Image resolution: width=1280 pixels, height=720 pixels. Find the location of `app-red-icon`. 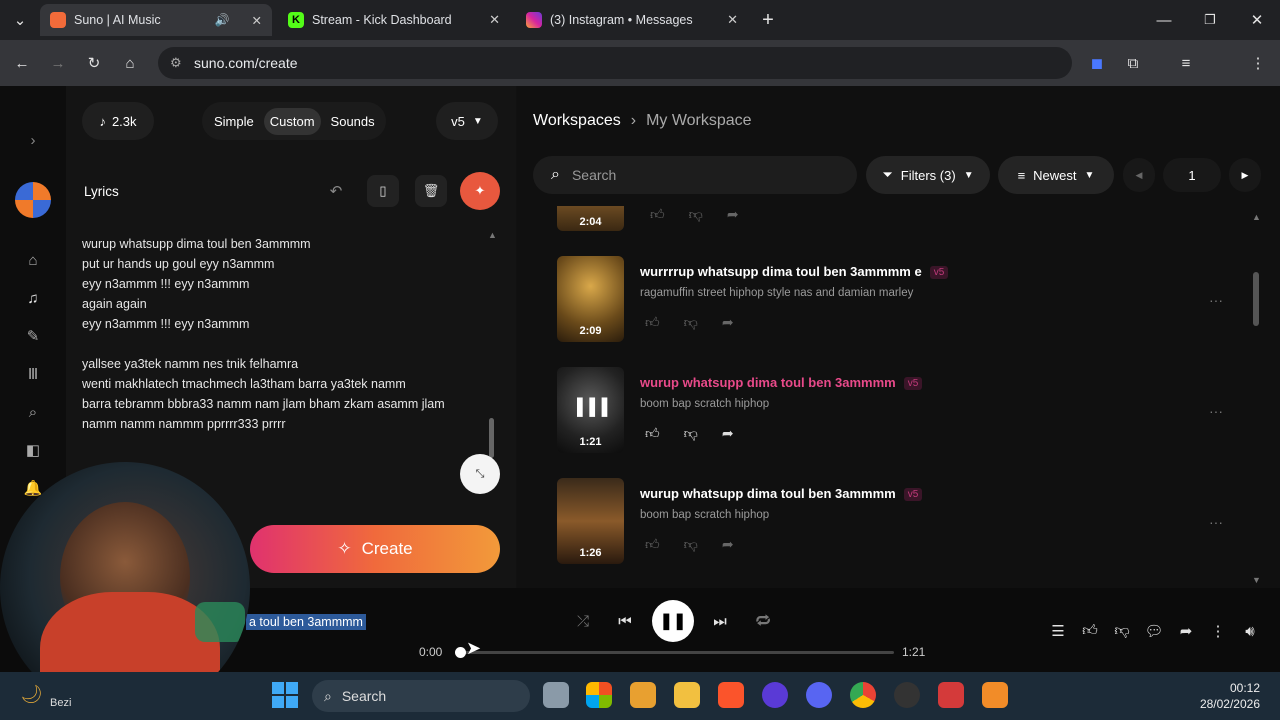

app-red-icon is located at coordinates (951, 695).